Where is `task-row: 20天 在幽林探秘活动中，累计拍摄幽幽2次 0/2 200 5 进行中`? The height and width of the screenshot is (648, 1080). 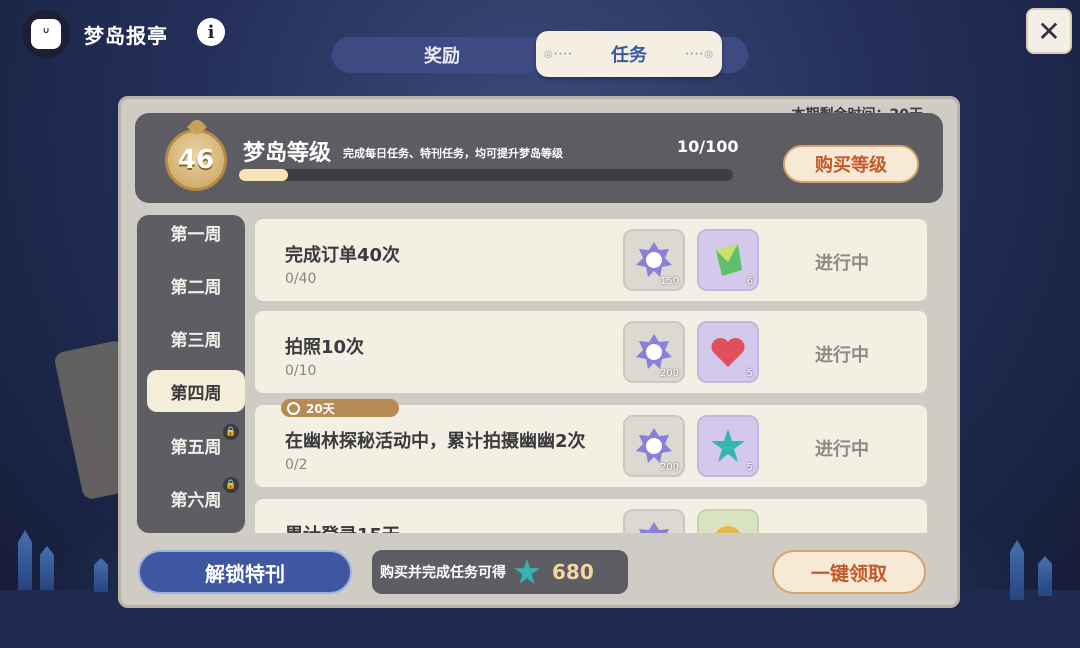
task-row: 20天 在幽林探秘活动中，累计拍摄幽幽2次 0/2 200 5 进行中 is located at coordinates (591, 443).